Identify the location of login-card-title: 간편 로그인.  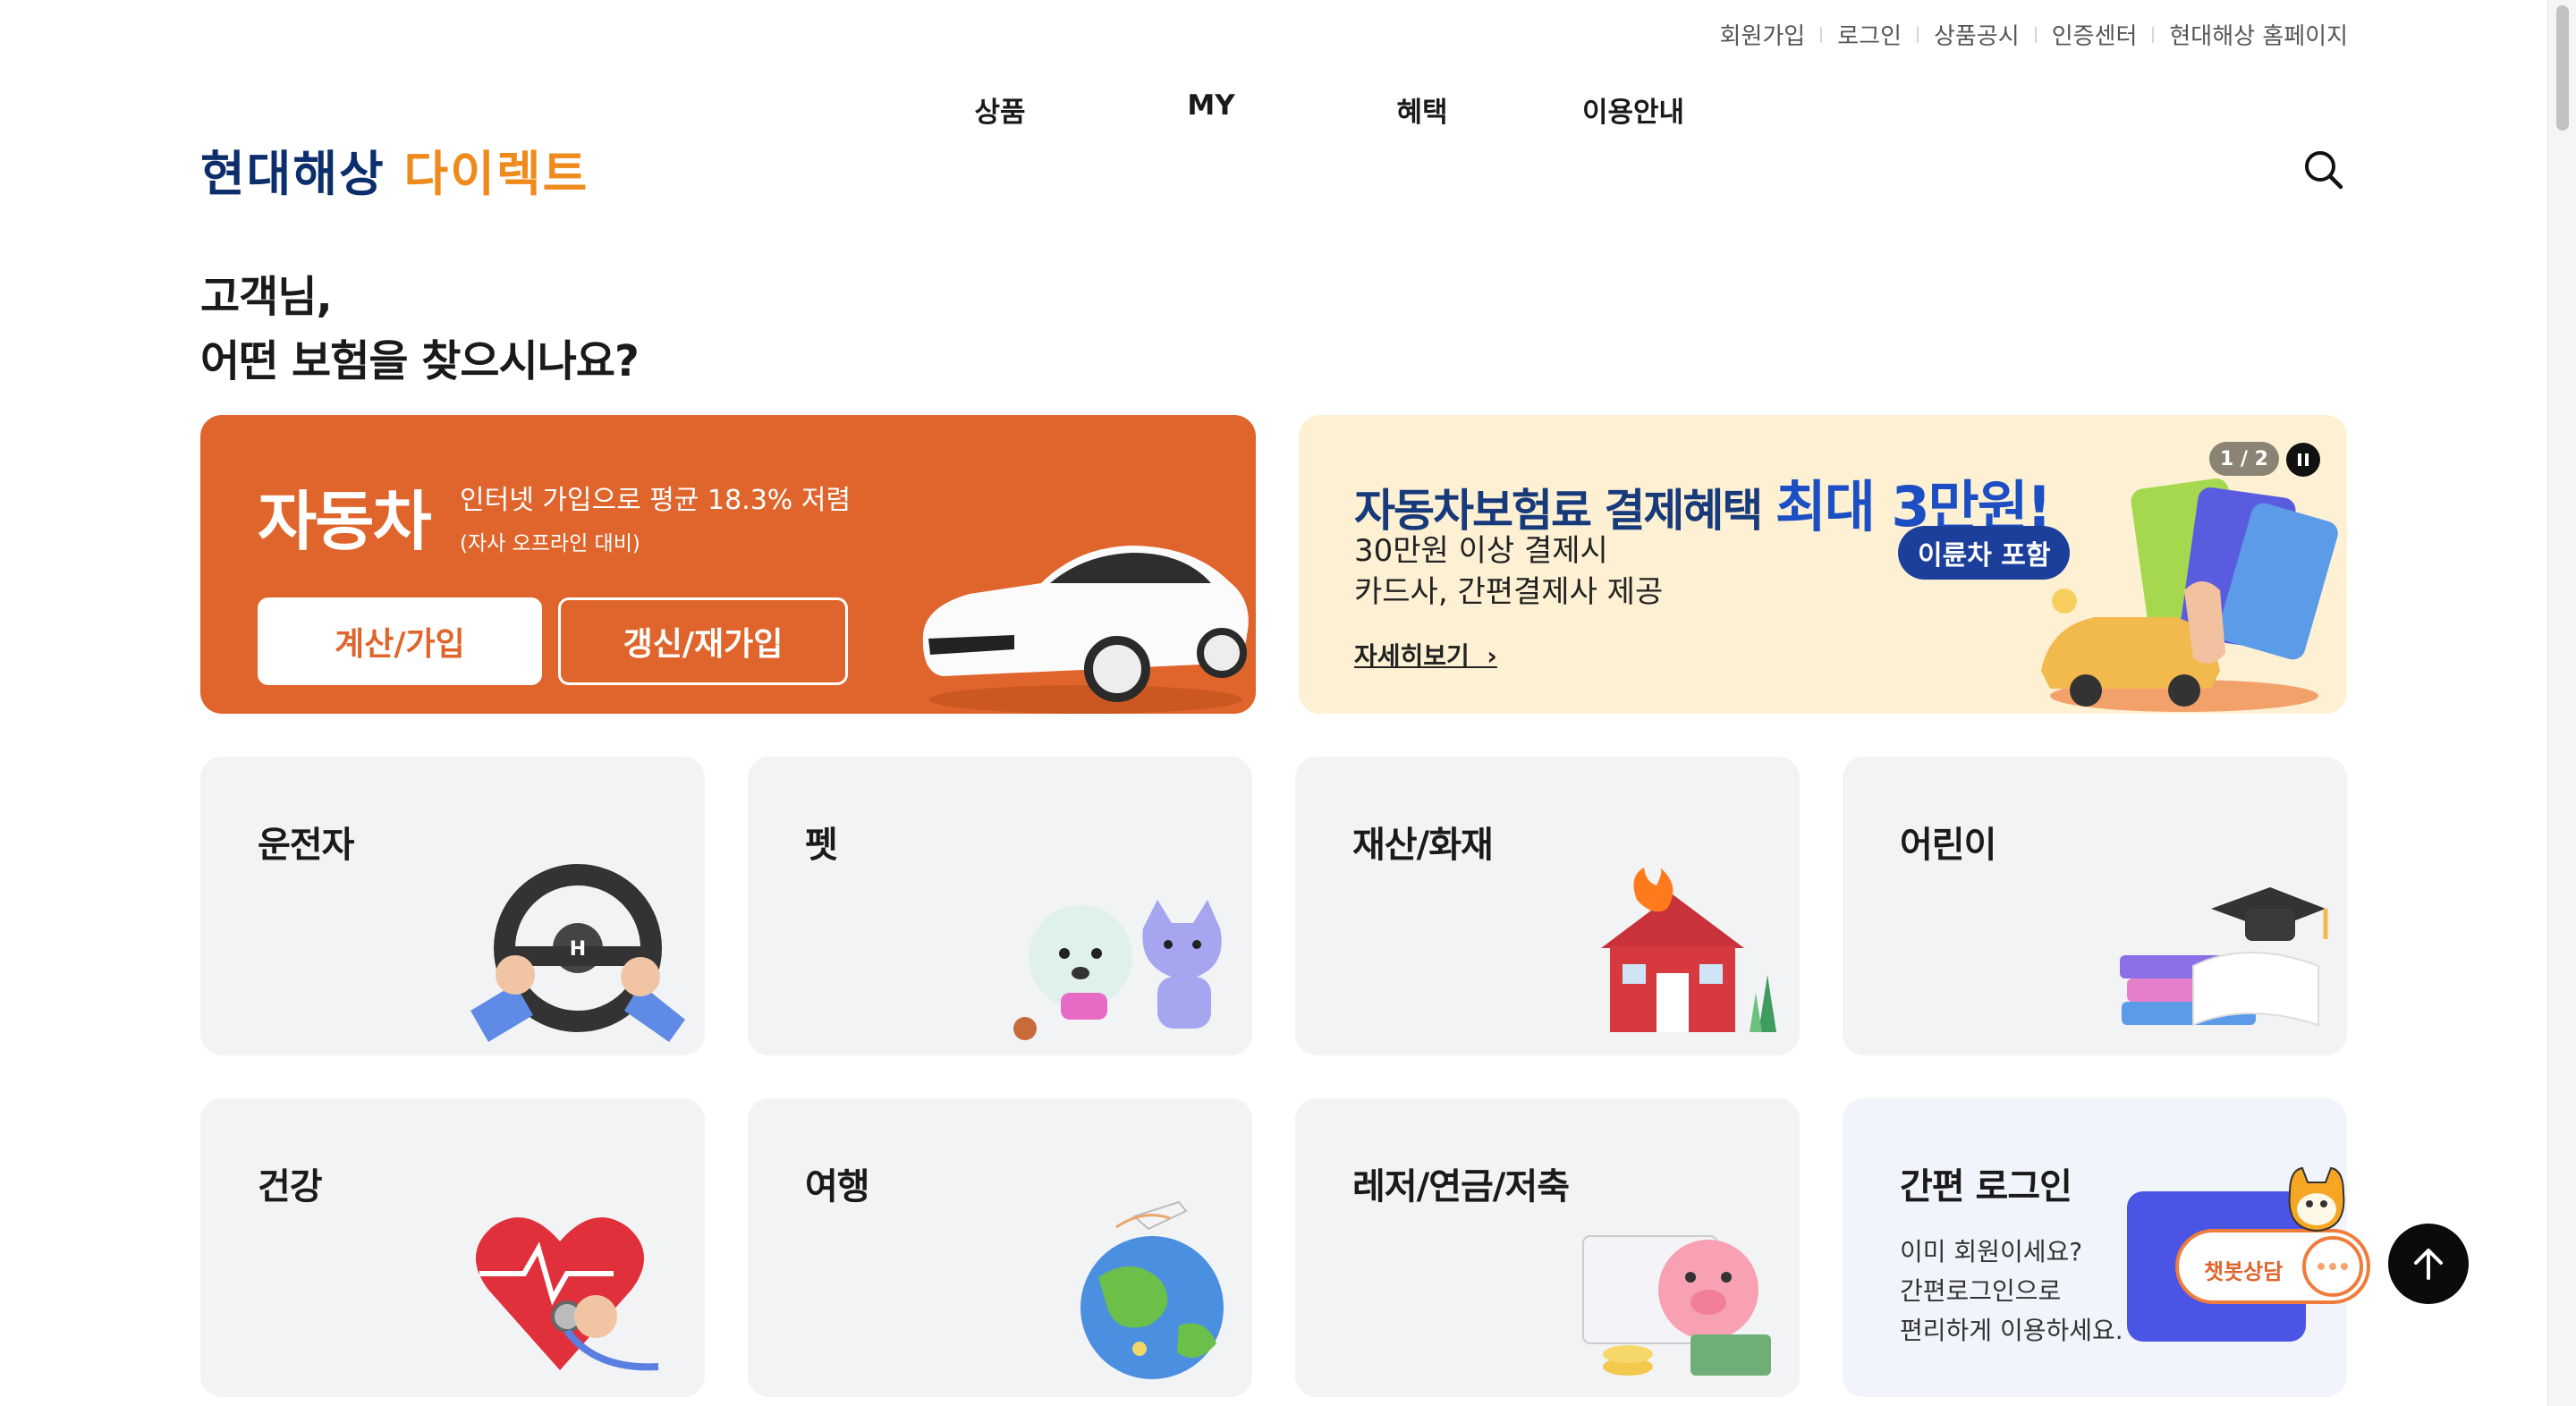
(1986, 1187).